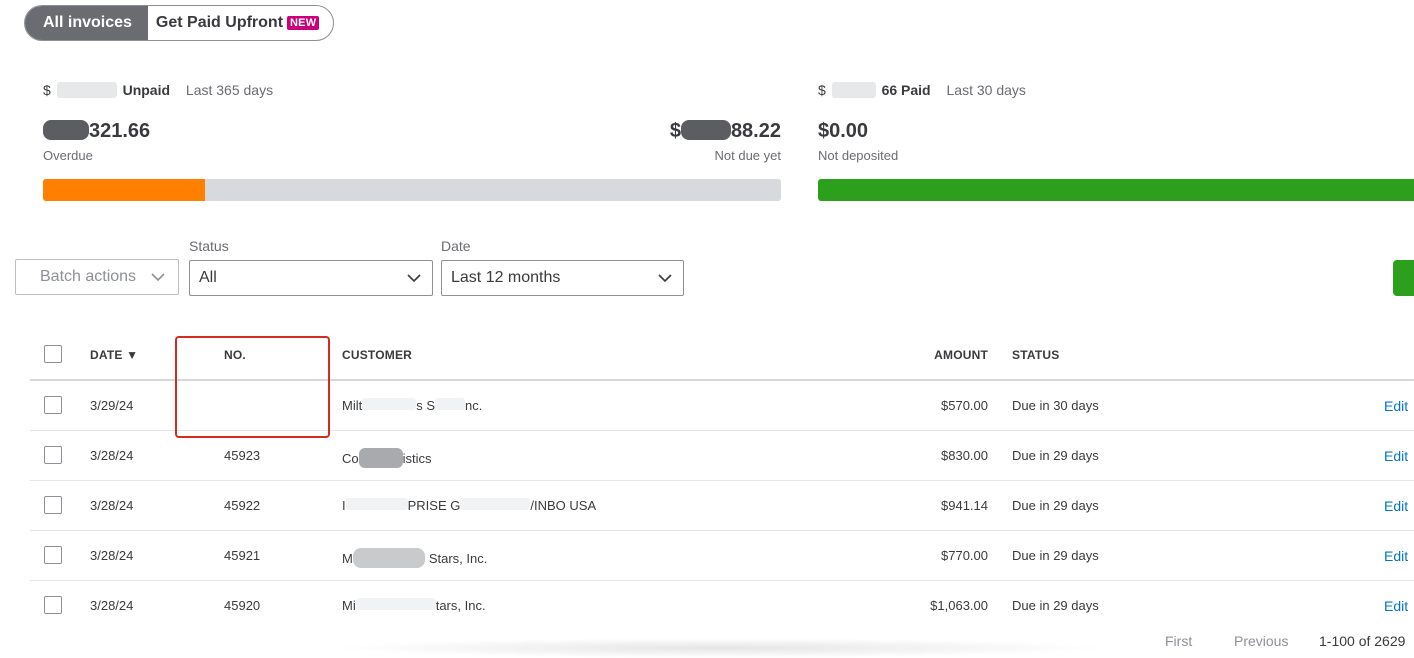 The width and height of the screenshot is (1414, 658). Describe the element at coordinates (242, 555) in the screenshot. I see `row-number: 45921` at that location.